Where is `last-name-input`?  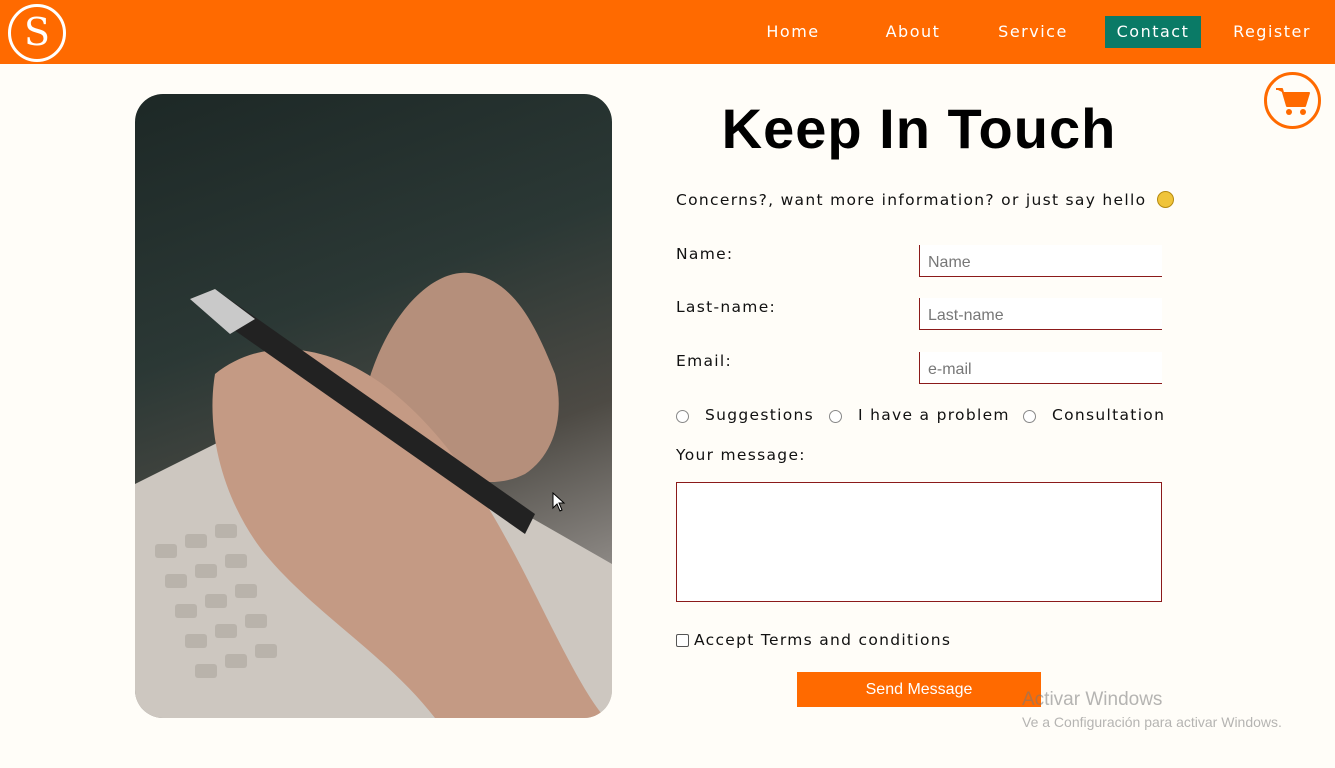
last-name-input is located at coordinates (1040, 314).